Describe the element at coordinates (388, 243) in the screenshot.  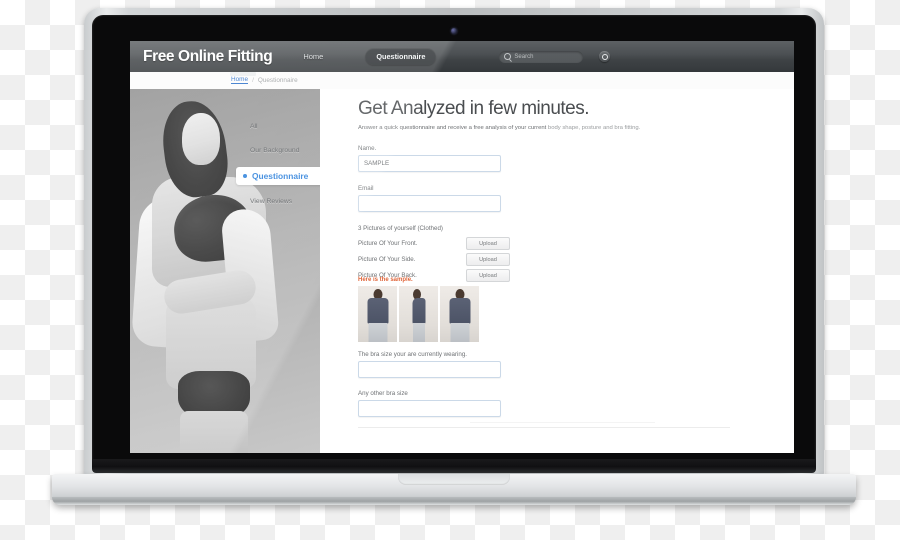
I see `upload-front-label: Picture Of Your Front.` at that location.